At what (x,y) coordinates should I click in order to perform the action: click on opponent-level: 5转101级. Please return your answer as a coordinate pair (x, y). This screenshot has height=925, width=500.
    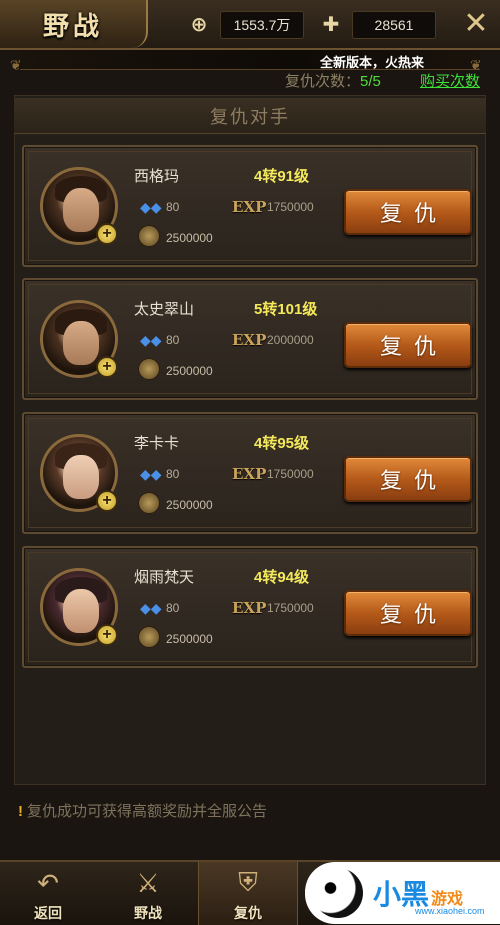
    Looking at the image, I should click on (286, 309).